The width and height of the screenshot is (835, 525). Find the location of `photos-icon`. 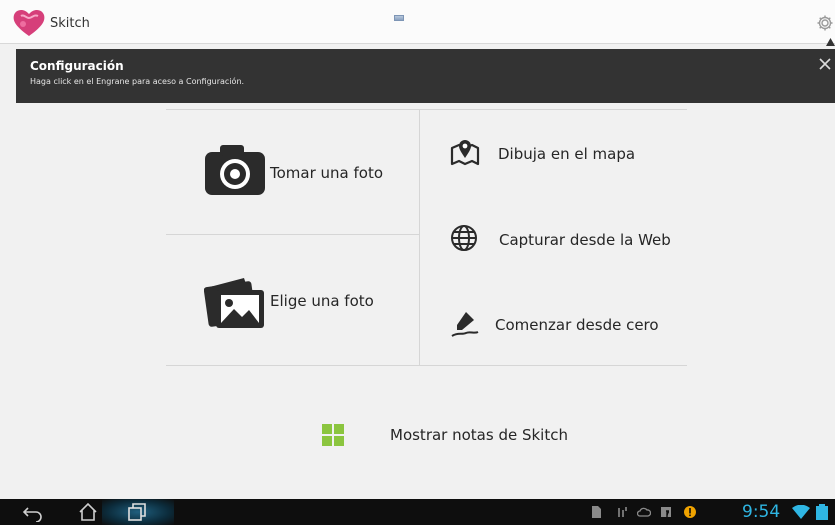

photos-icon is located at coordinates (234, 303).